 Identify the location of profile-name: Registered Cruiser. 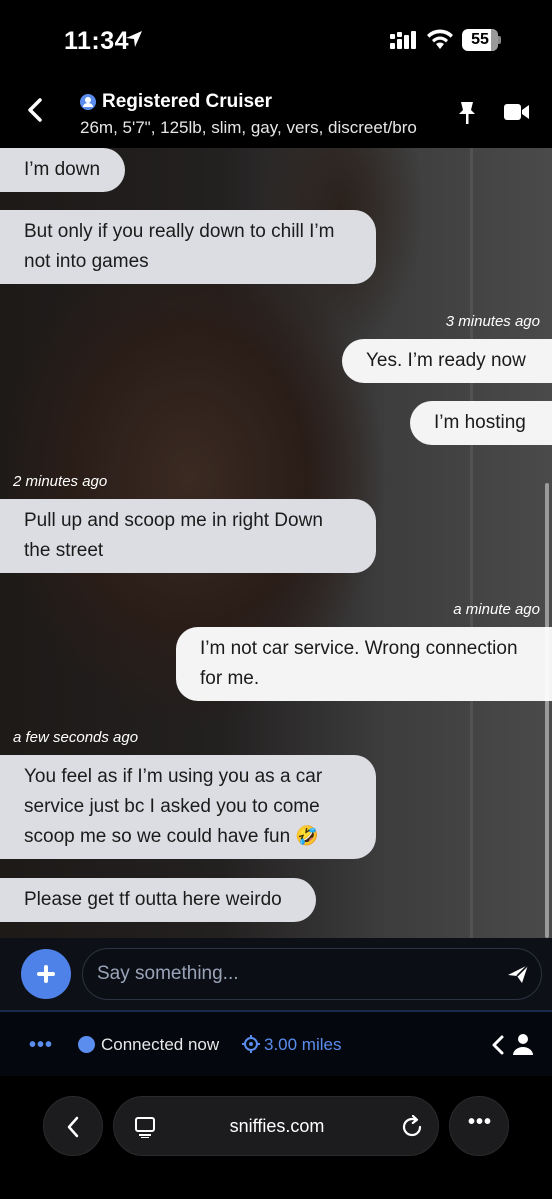
(187, 102).